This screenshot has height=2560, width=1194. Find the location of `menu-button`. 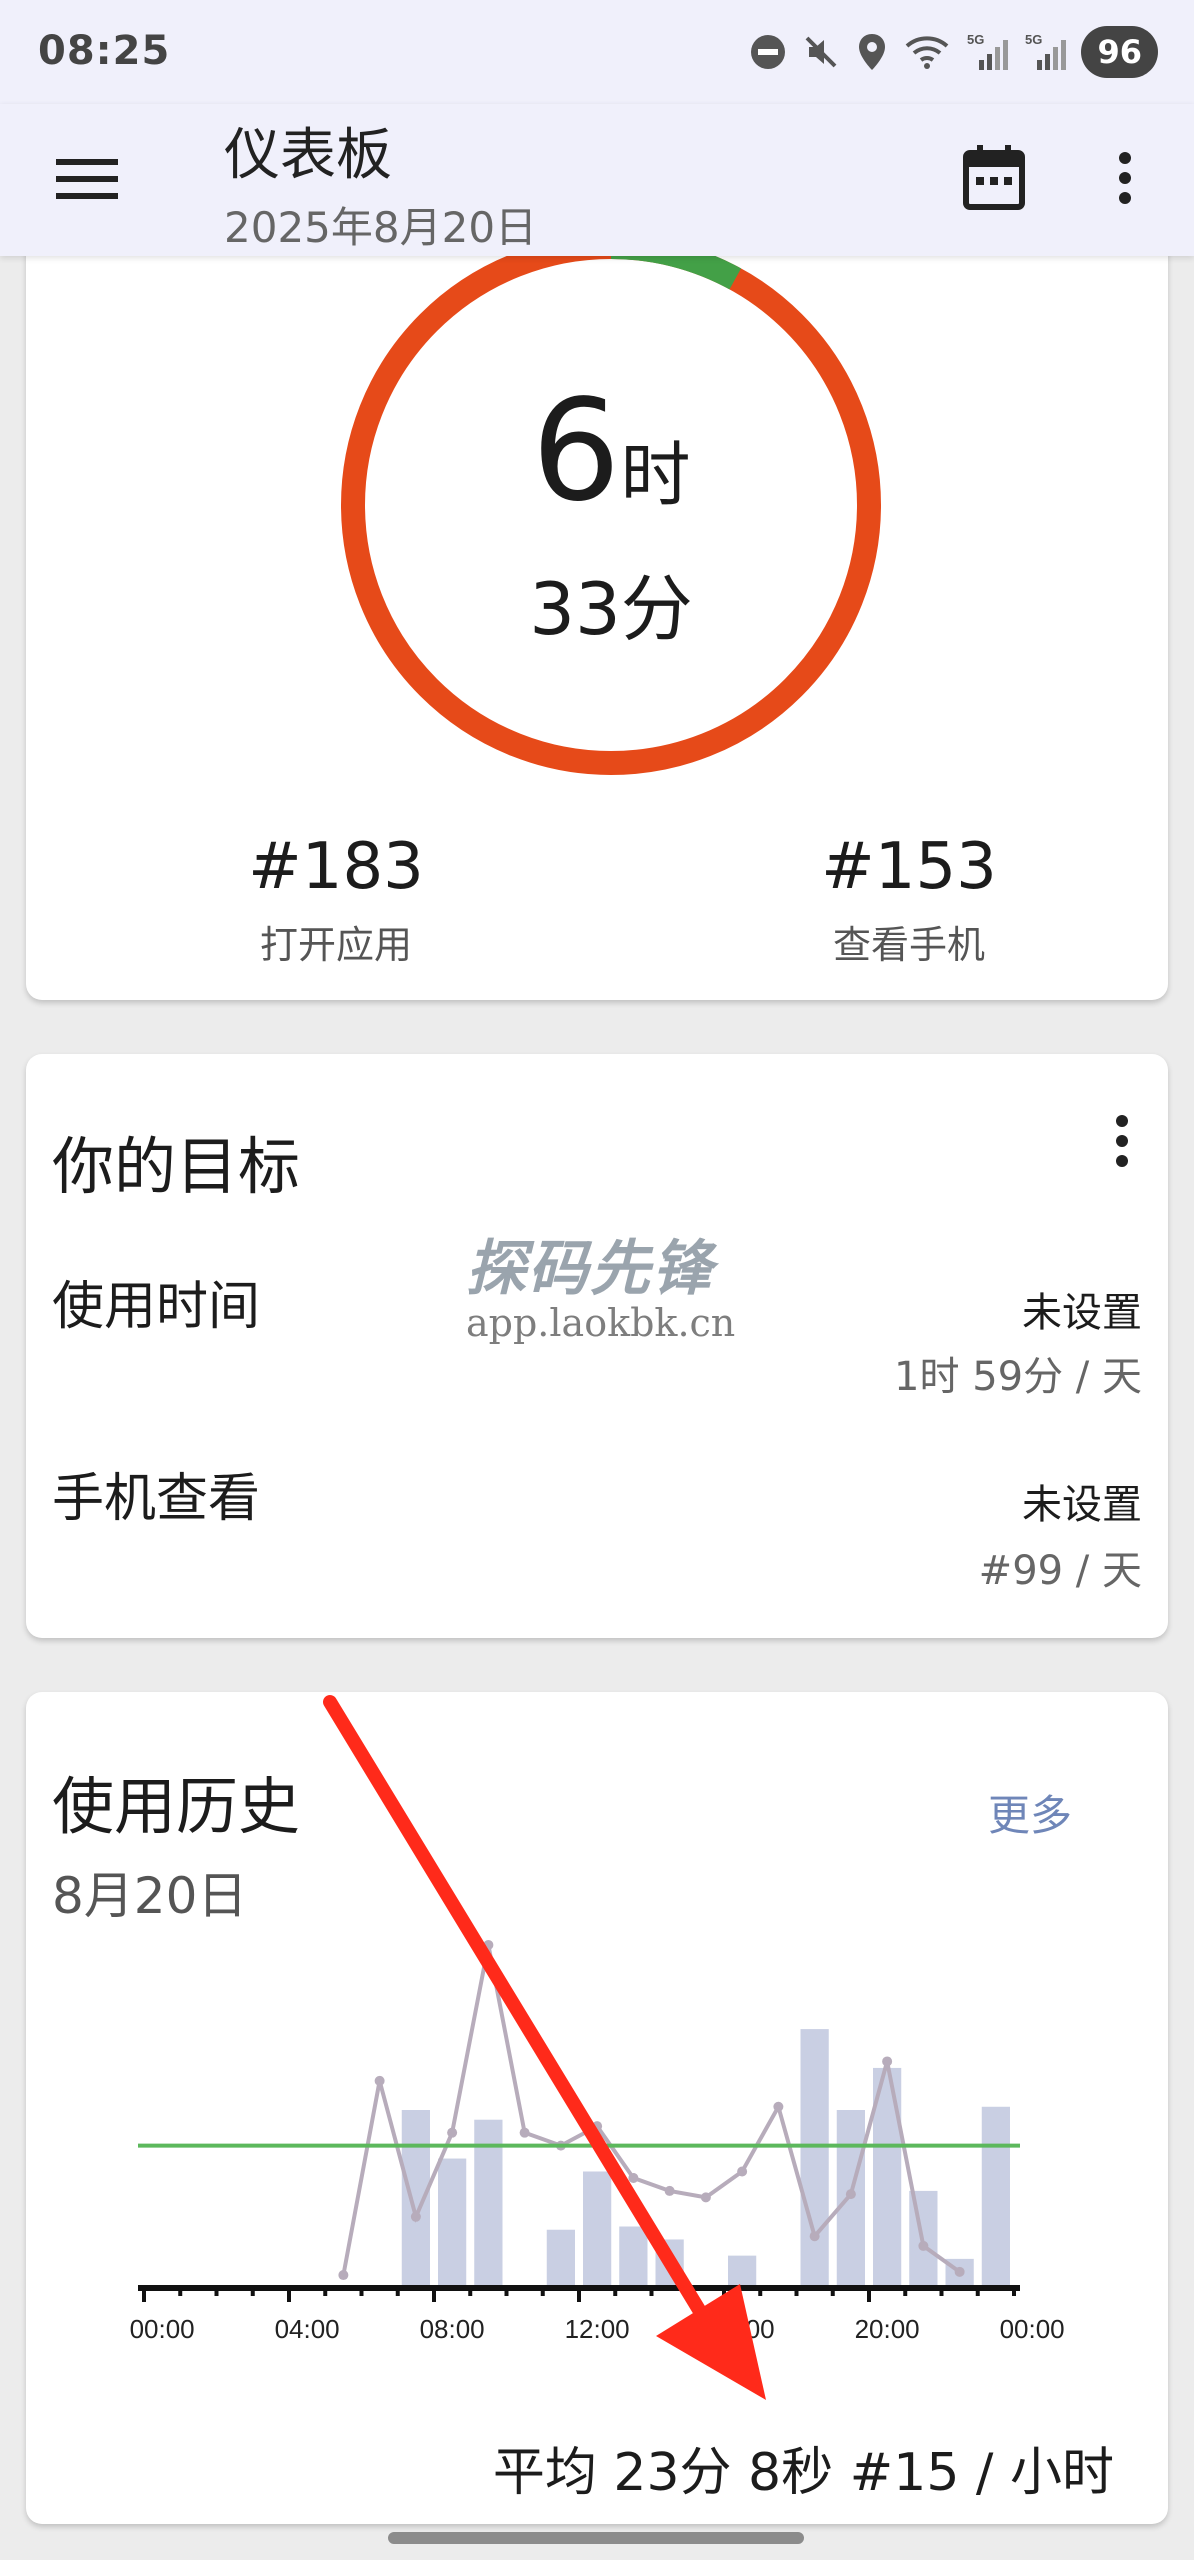

menu-button is located at coordinates (87, 179).